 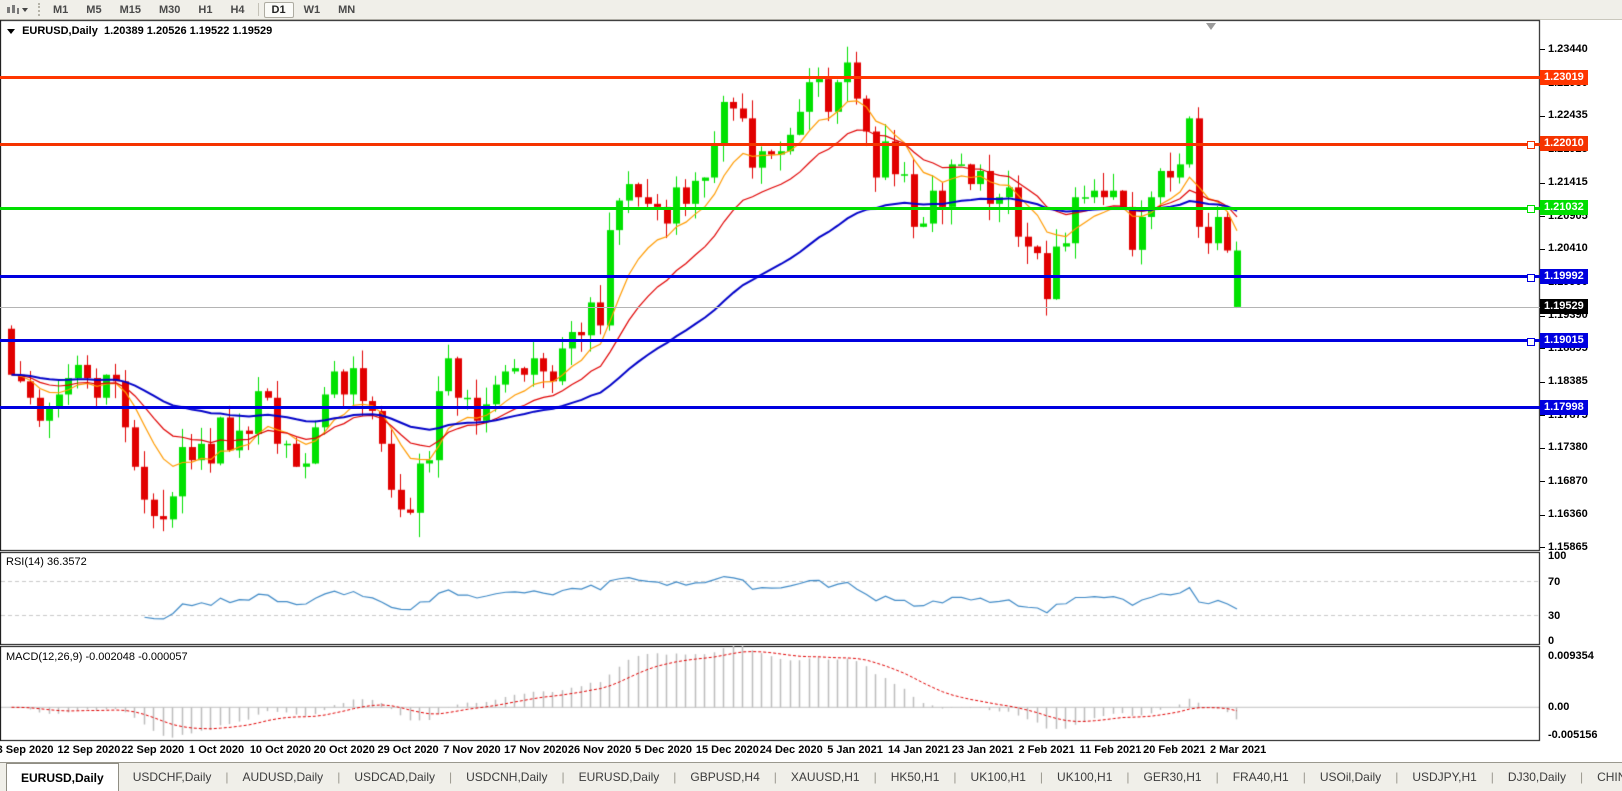 I want to click on price-axis-tick-label: 1.16870, so click(x=1568, y=480).